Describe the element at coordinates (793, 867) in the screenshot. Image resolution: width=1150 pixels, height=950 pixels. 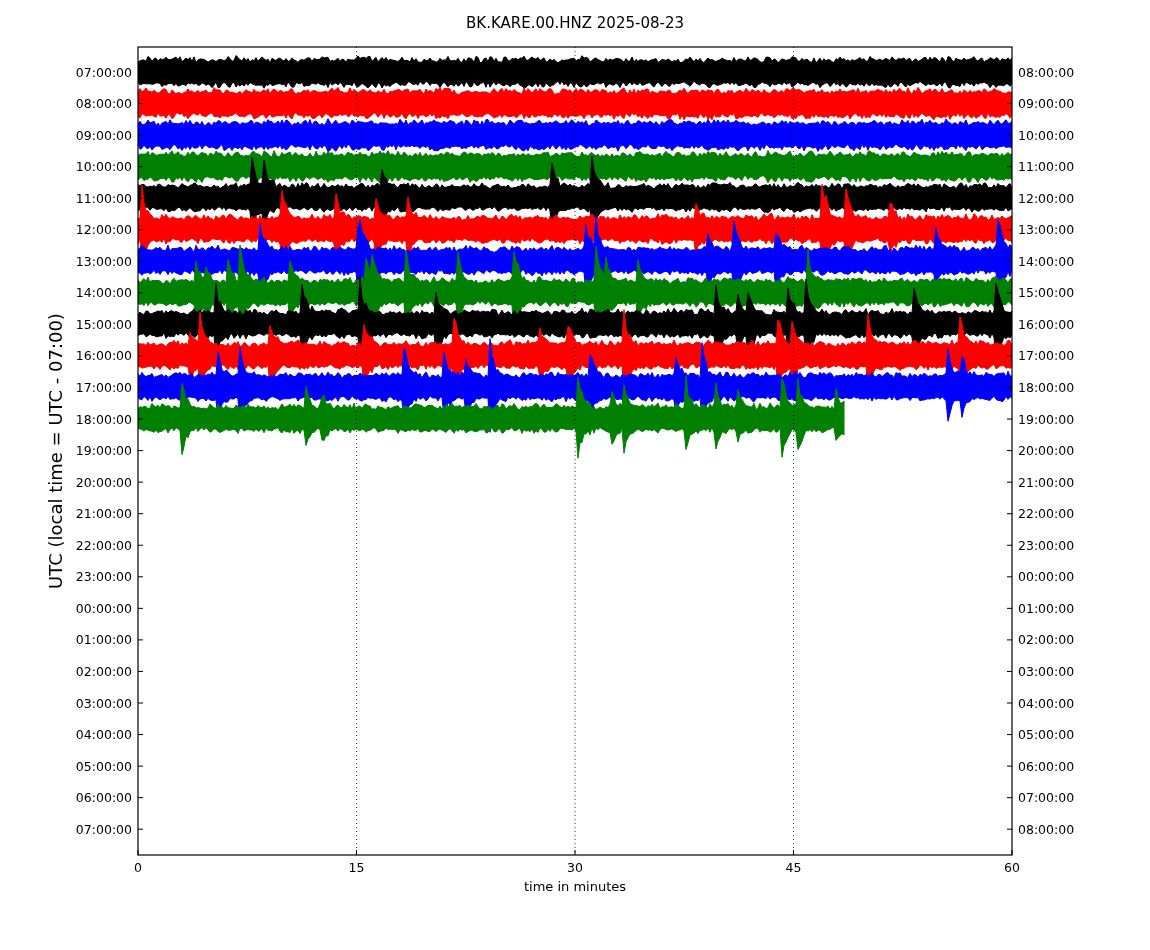
I see `axis-tick-label: 45` at that location.